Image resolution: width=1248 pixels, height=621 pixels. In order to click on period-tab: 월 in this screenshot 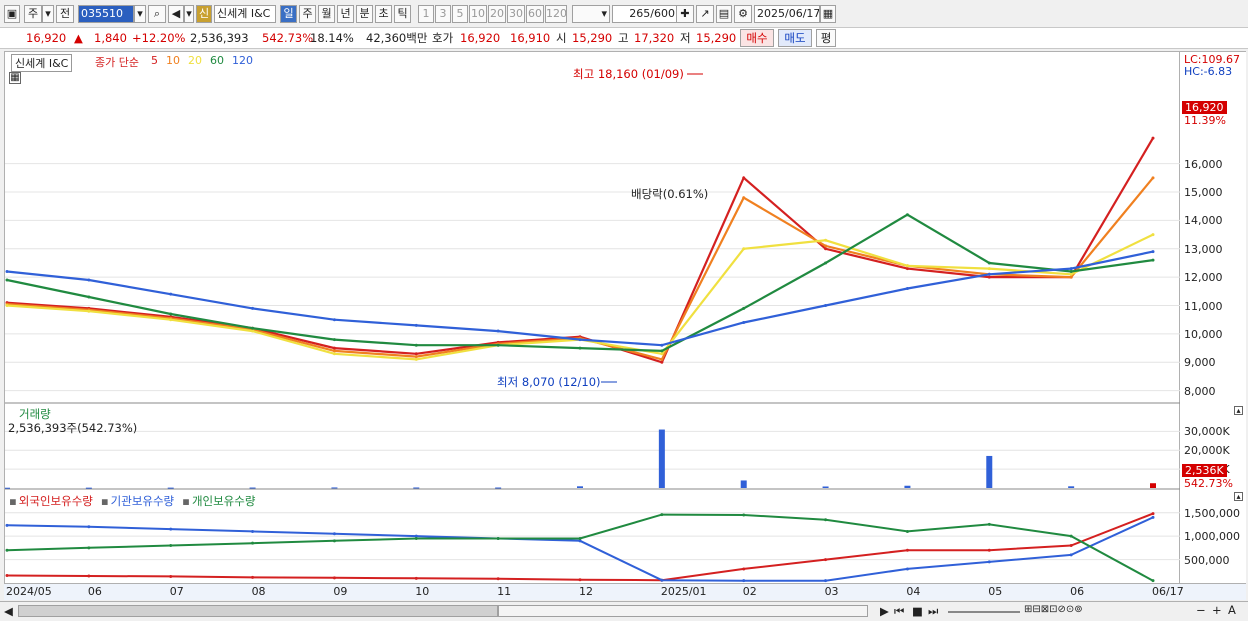, I will do `click(326, 14)`.